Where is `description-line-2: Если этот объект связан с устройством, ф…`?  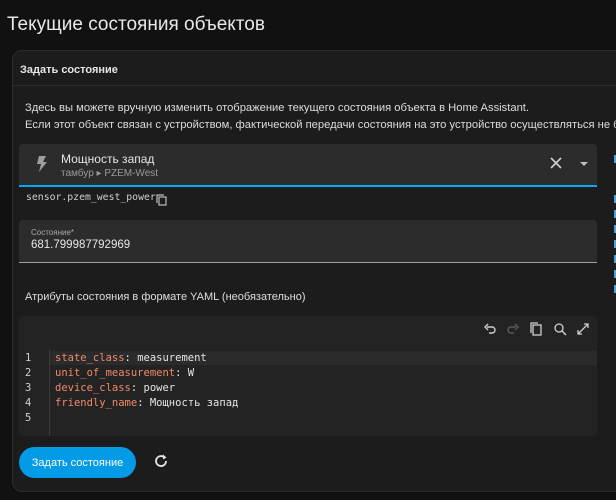
description-line-2: Если этот объект связан с устройством, ф… is located at coordinates (320, 125).